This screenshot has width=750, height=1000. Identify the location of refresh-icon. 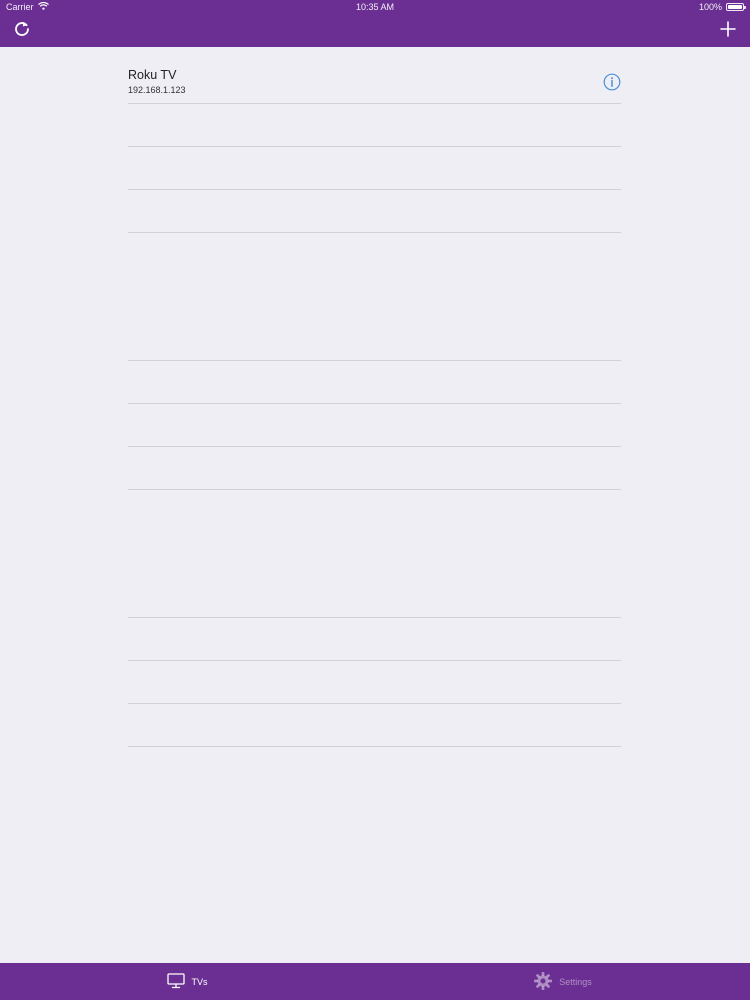
(22, 31).